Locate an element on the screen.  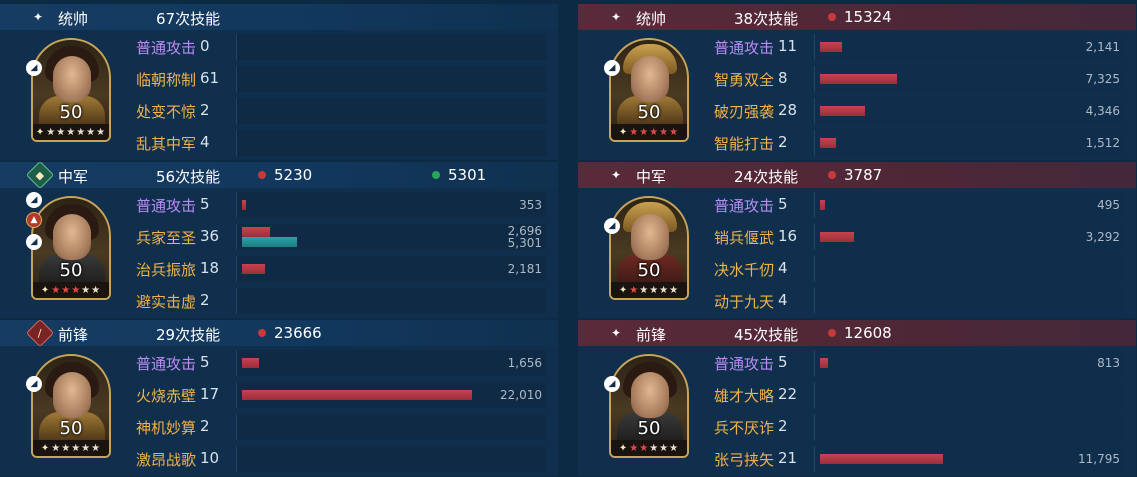
skill-row: 动于九天 4 is located at coordinates (916, 301).